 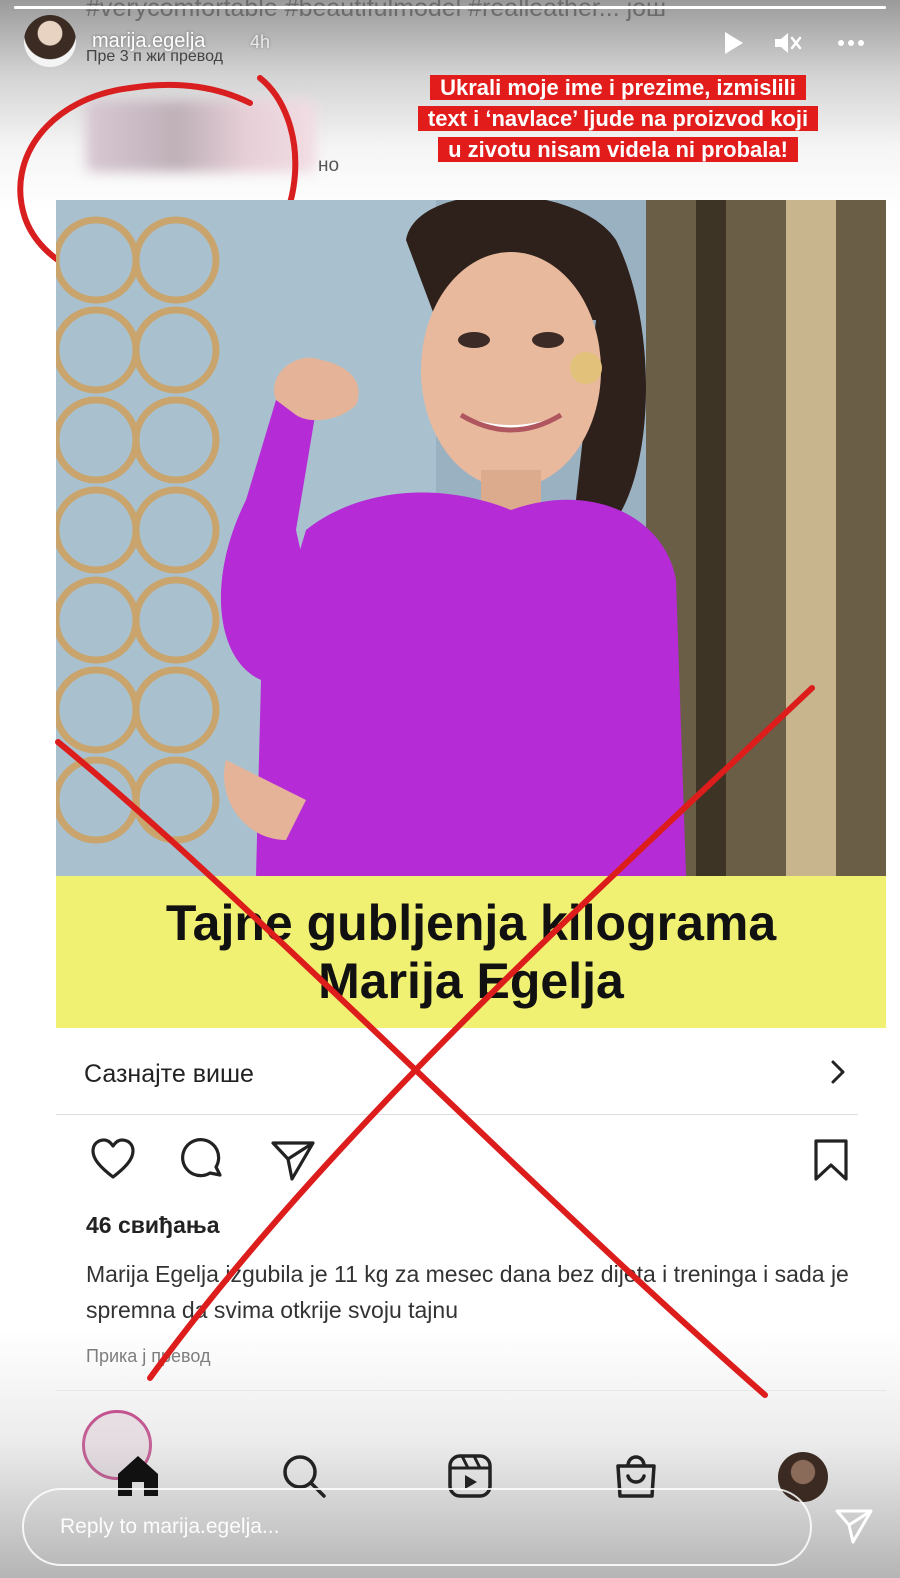 I want to click on headline-line-2: Marija Egelja, so click(x=471, y=981).